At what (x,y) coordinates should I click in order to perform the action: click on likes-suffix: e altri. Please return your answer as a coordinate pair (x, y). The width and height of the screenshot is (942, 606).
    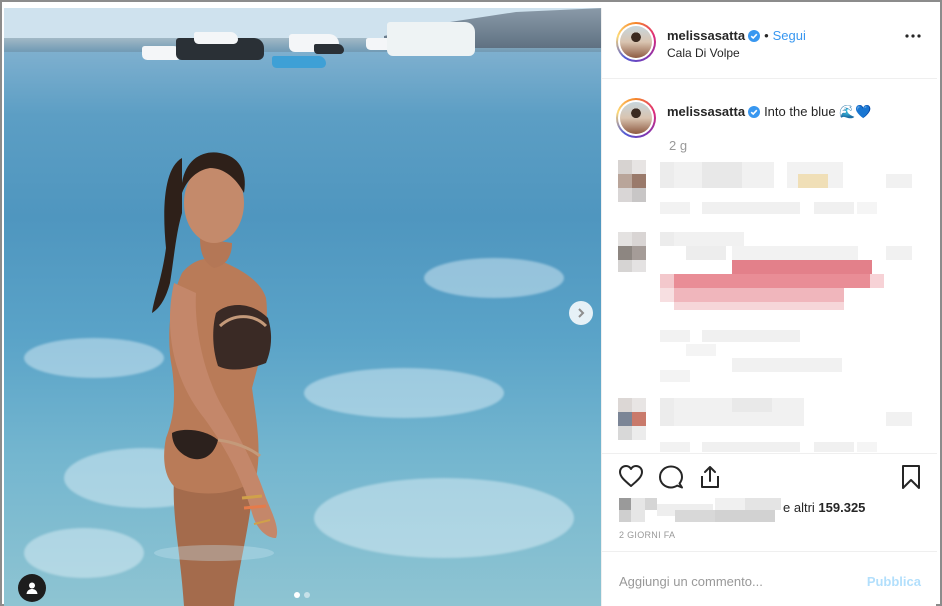
    Looking at the image, I should click on (801, 507).